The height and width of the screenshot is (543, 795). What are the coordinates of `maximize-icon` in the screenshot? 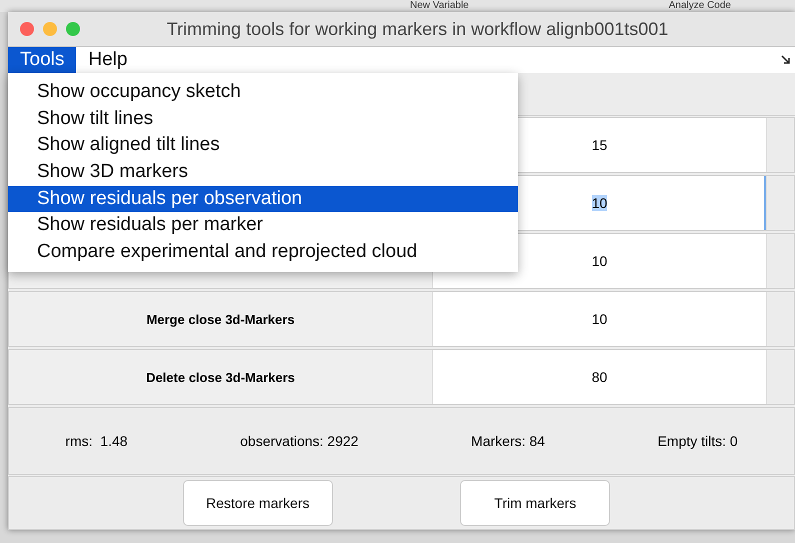 It's located at (73, 29).